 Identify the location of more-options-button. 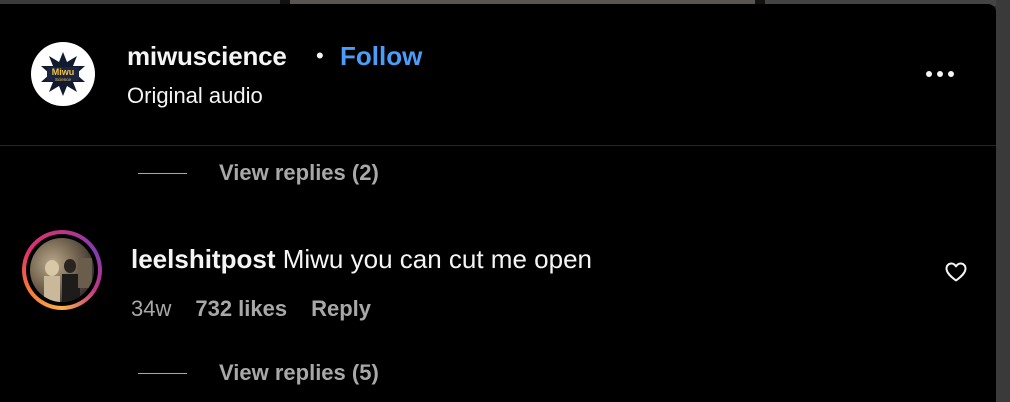
(940, 74).